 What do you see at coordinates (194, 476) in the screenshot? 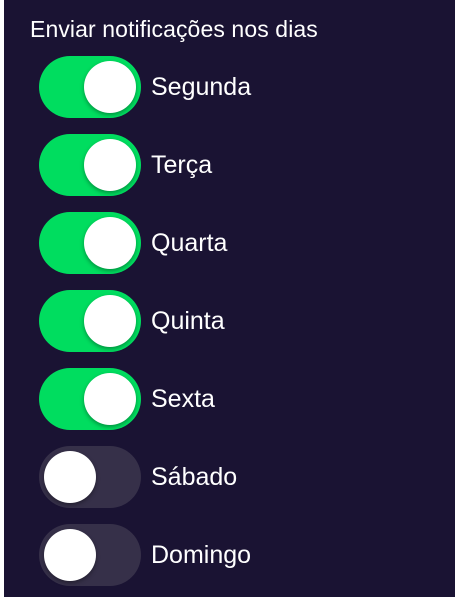
I see `day-label: Sábado` at bounding box center [194, 476].